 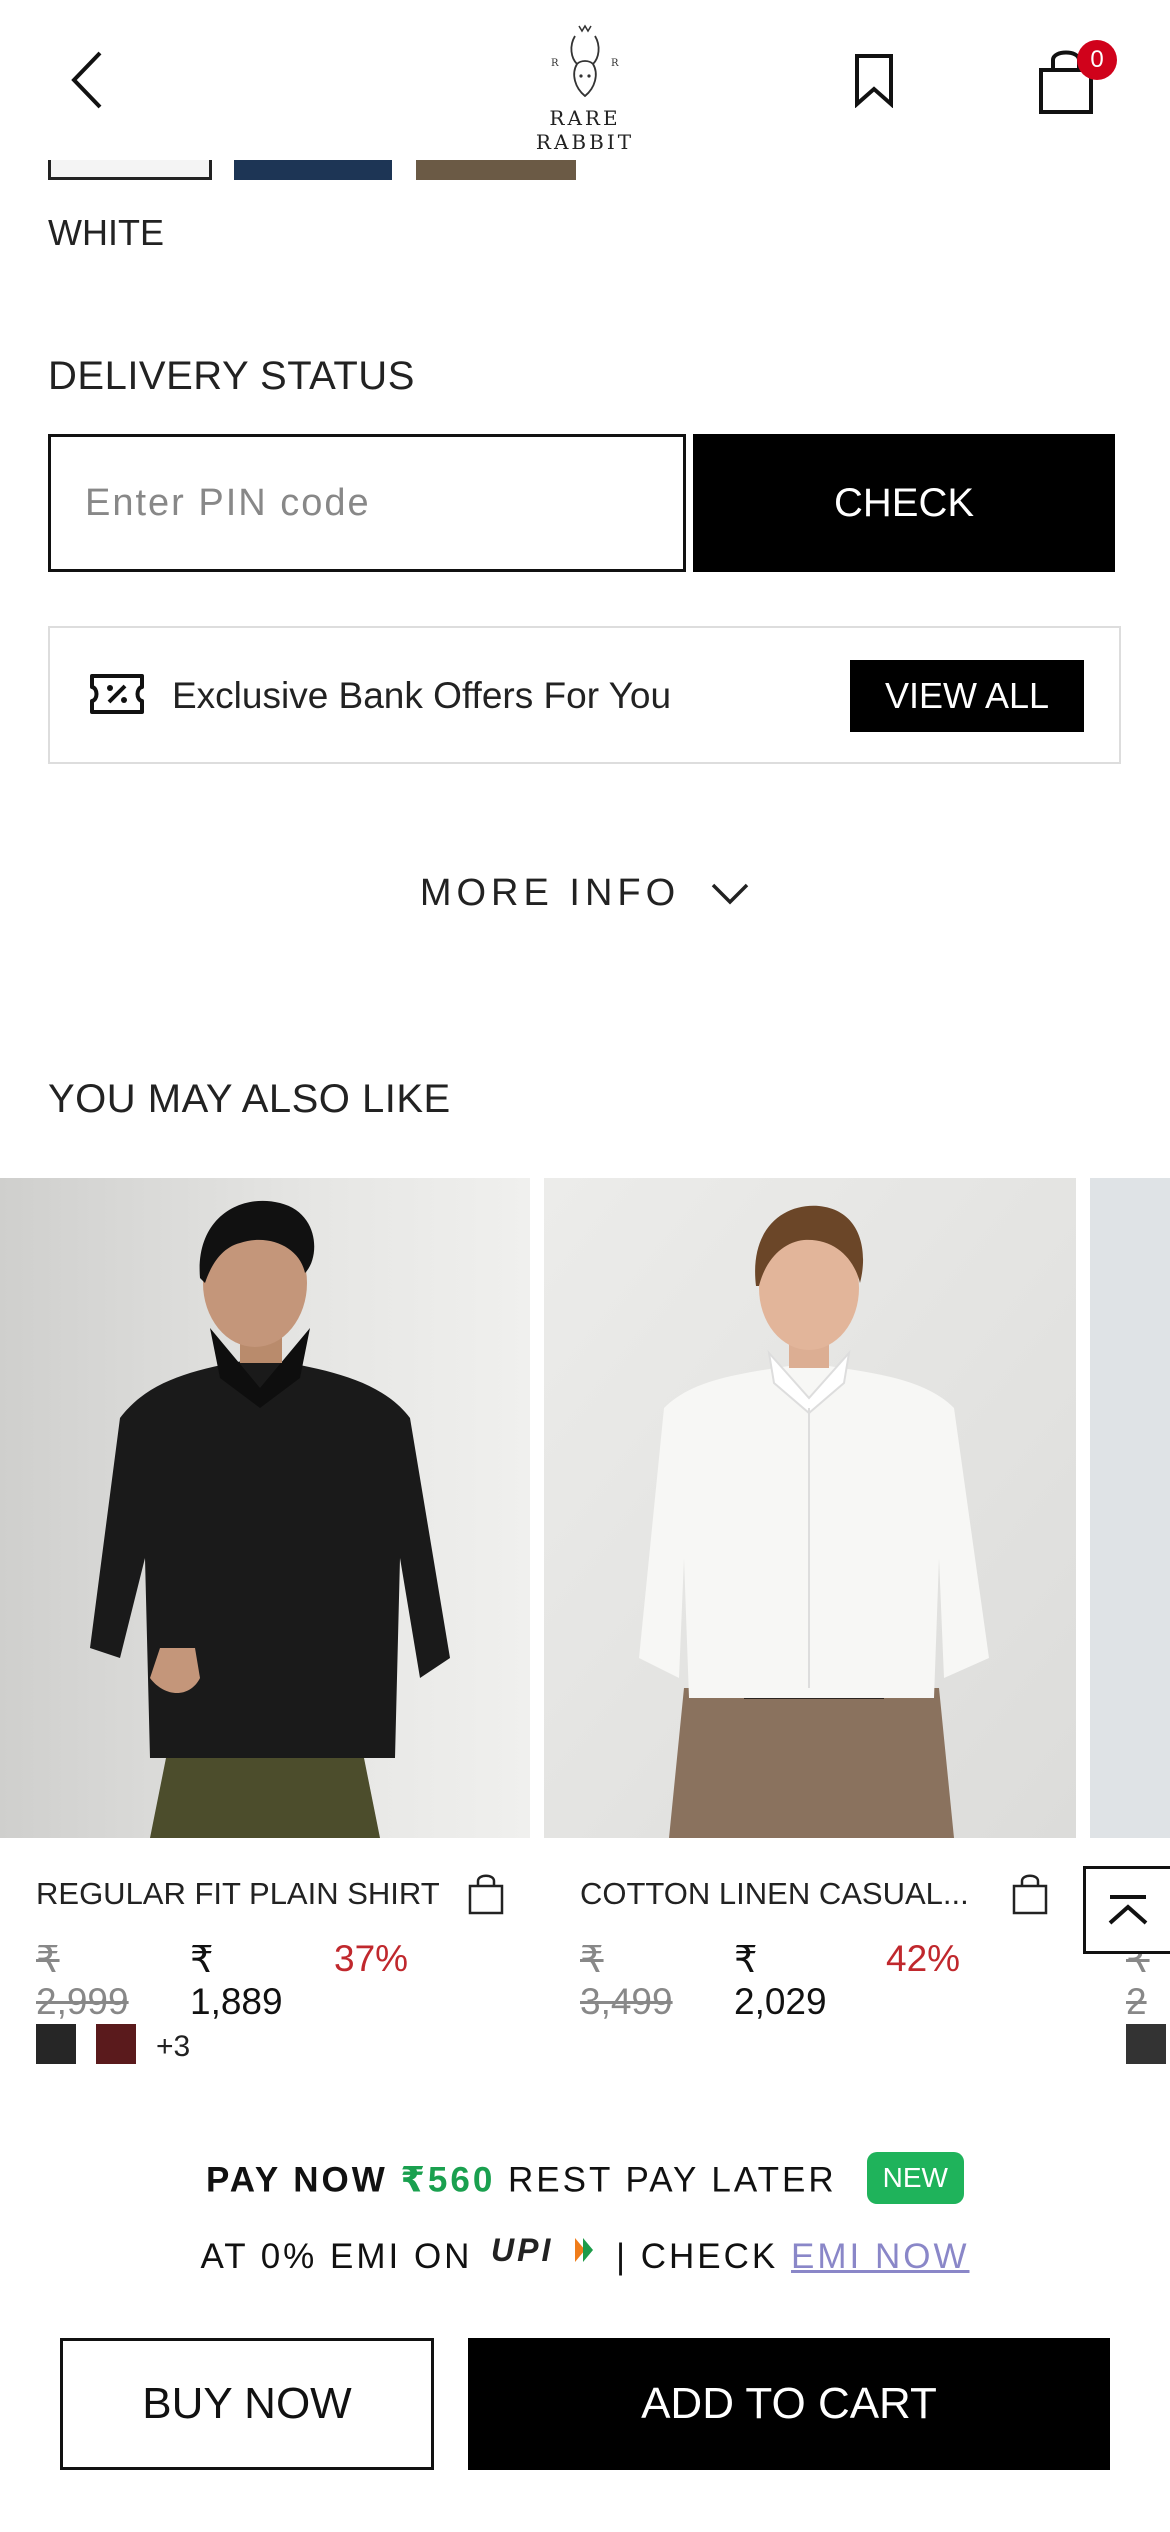 What do you see at coordinates (672, 2180) in the screenshot?
I see `rest-pay-later-label: REST PAY LATER` at bounding box center [672, 2180].